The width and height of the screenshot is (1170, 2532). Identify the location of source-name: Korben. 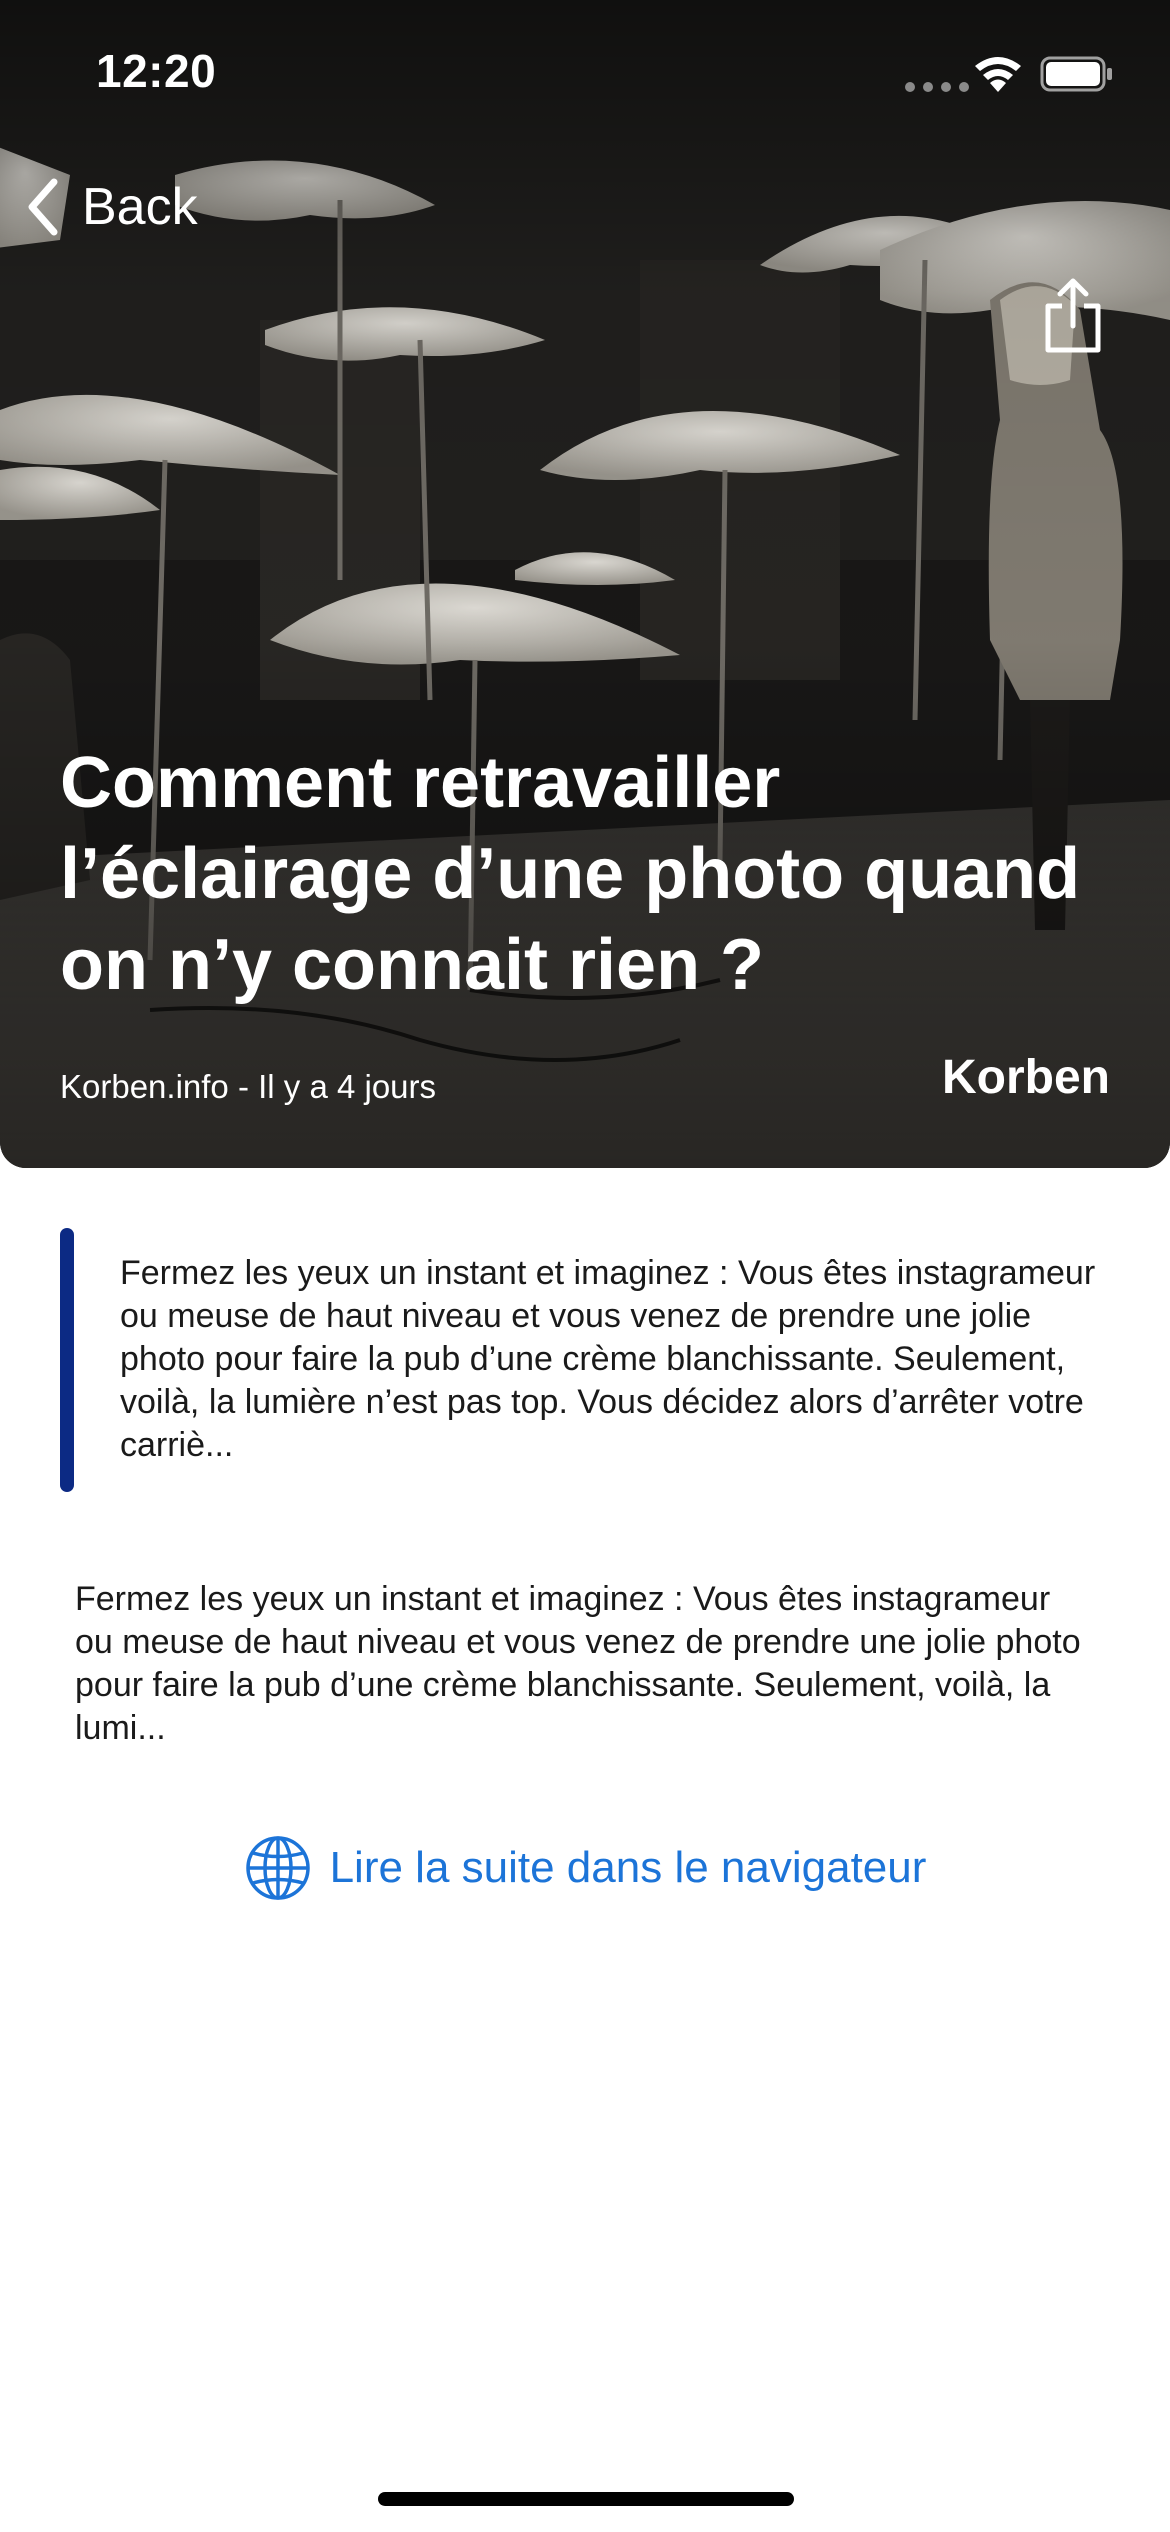
(1026, 1077).